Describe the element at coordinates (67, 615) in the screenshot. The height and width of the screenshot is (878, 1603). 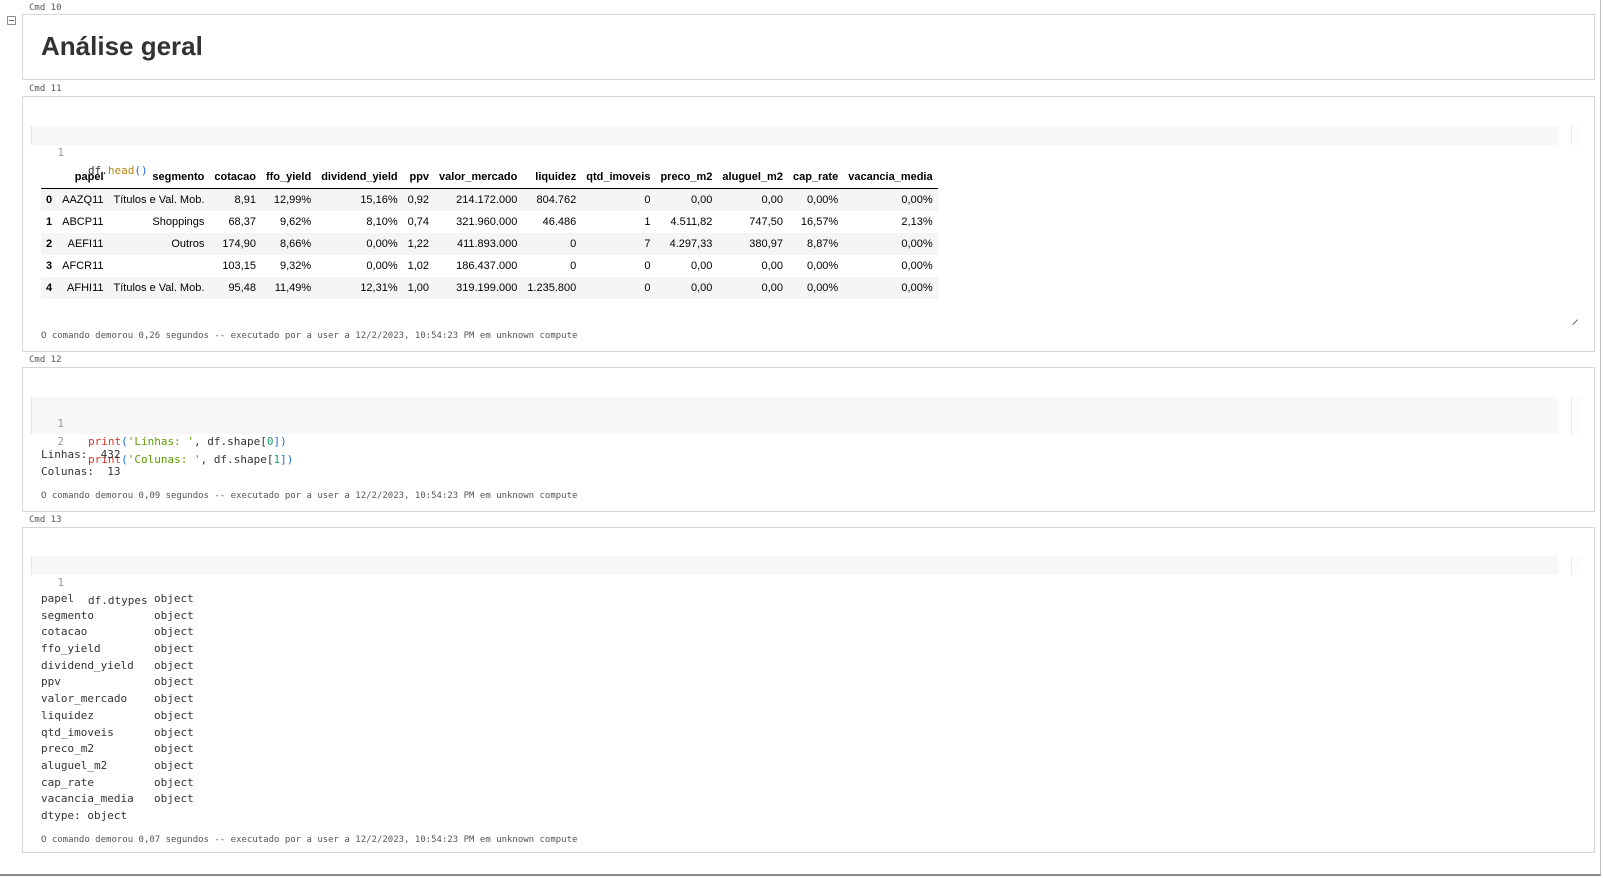
I see `dtype-column-name: segmento` at that location.